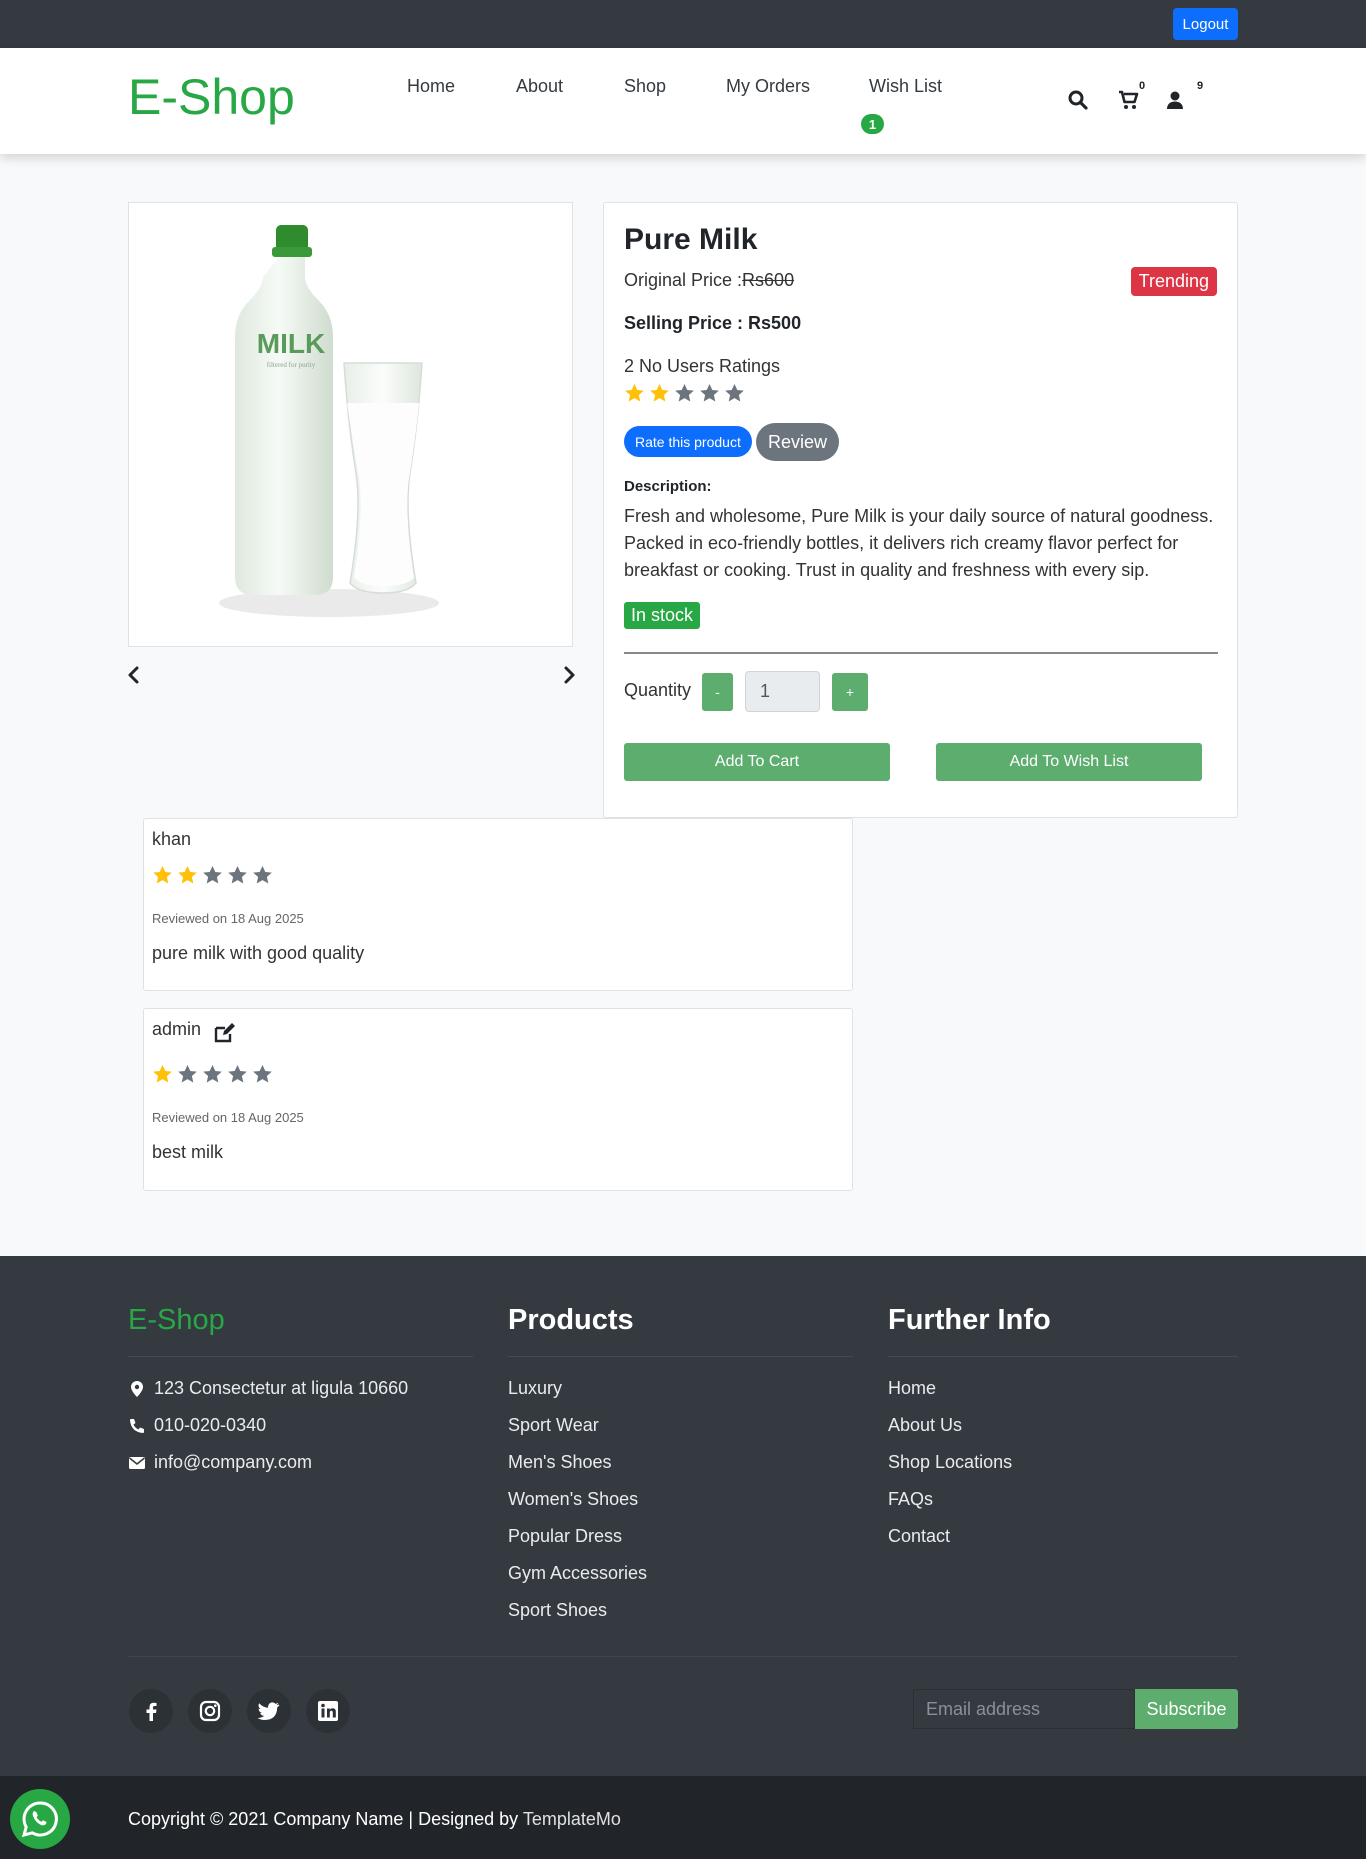 The image size is (1366, 1859). I want to click on nav-my-orders: My Orders, so click(768, 86).